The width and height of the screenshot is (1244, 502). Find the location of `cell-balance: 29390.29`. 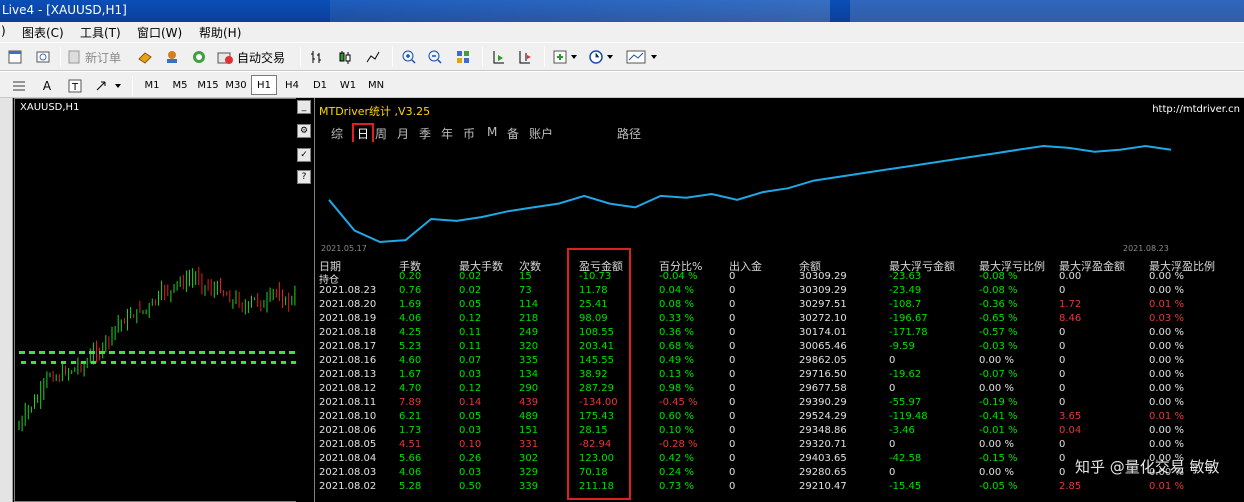

cell-balance: 29390.29 is located at coordinates (823, 402).